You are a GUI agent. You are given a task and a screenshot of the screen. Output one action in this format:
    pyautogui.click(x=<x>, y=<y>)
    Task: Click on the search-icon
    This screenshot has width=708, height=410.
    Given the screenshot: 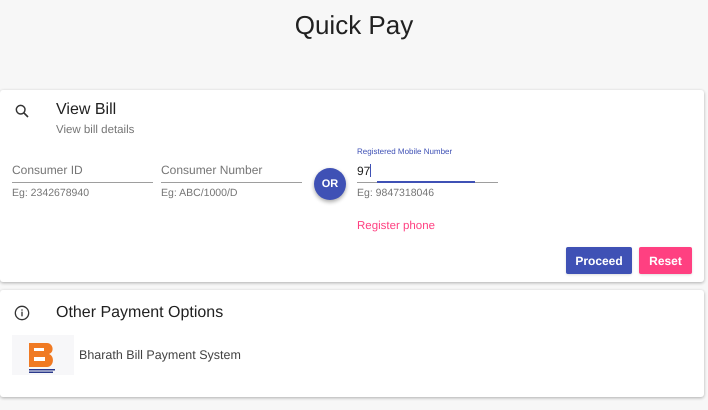 What is the action you would take?
    pyautogui.click(x=22, y=111)
    